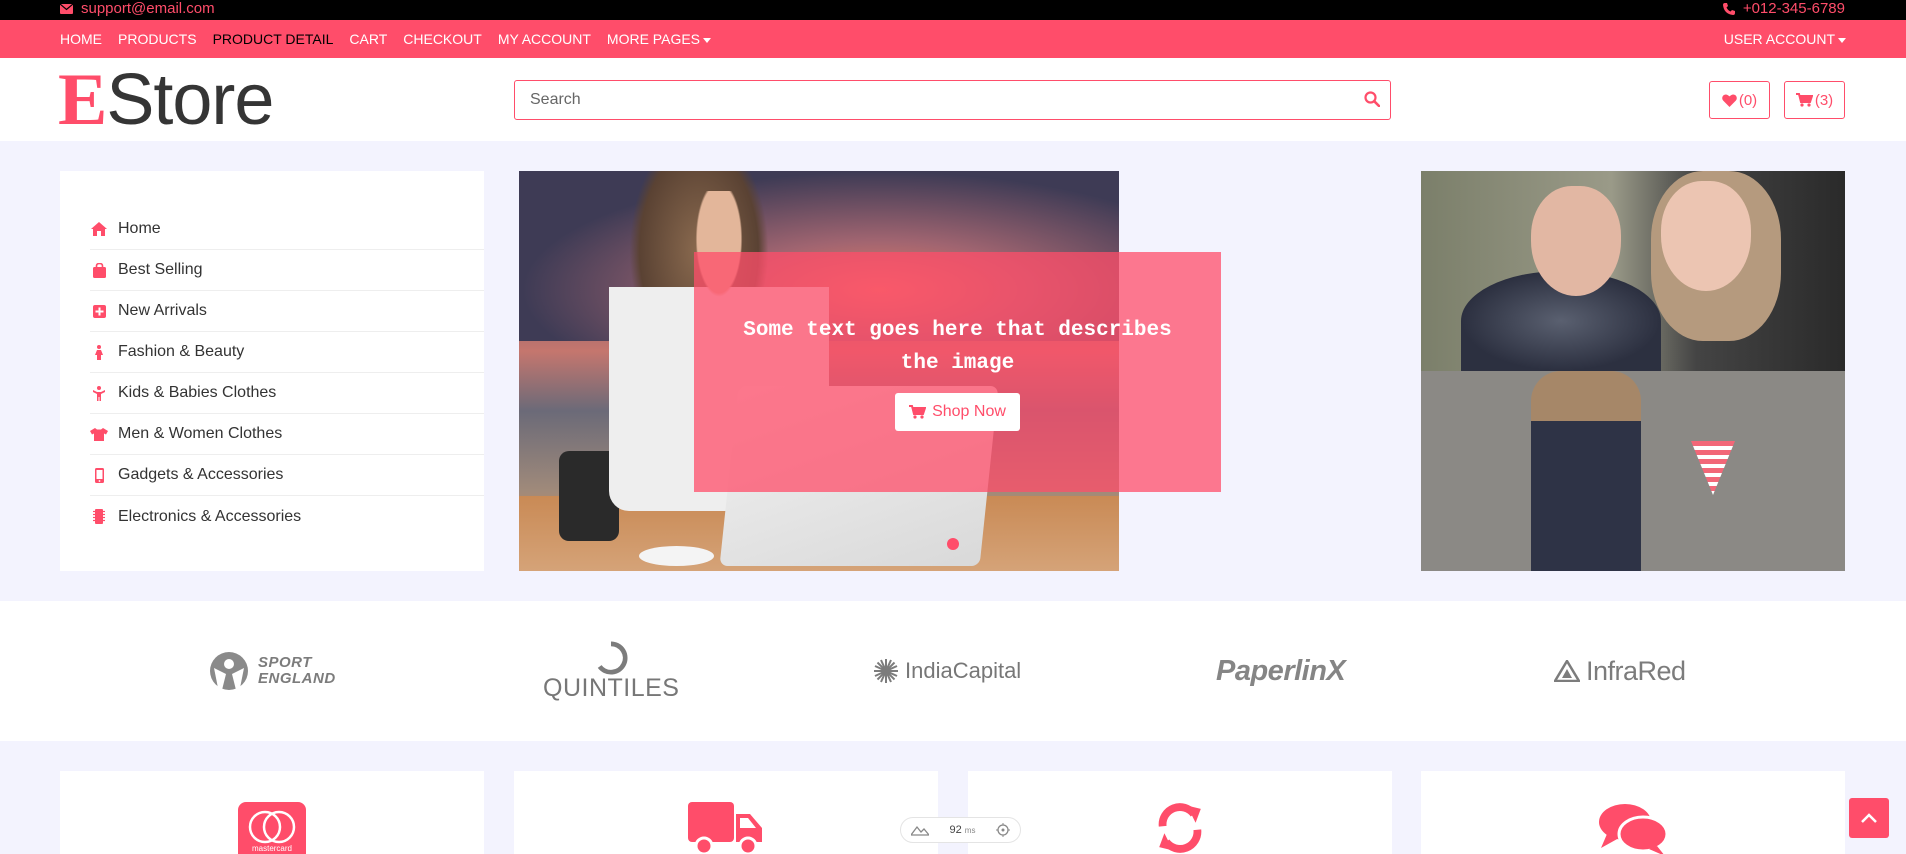  I want to click on shop-now-label: Shop Now, so click(969, 411).